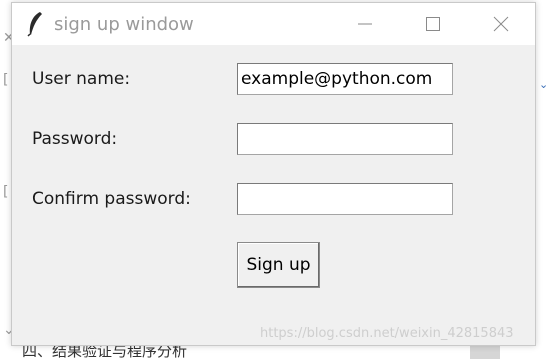 The height and width of the screenshot is (359, 549). Describe the element at coordinates (278, 265) in the screenshot. I see `signup-button: Sign up` at that location.